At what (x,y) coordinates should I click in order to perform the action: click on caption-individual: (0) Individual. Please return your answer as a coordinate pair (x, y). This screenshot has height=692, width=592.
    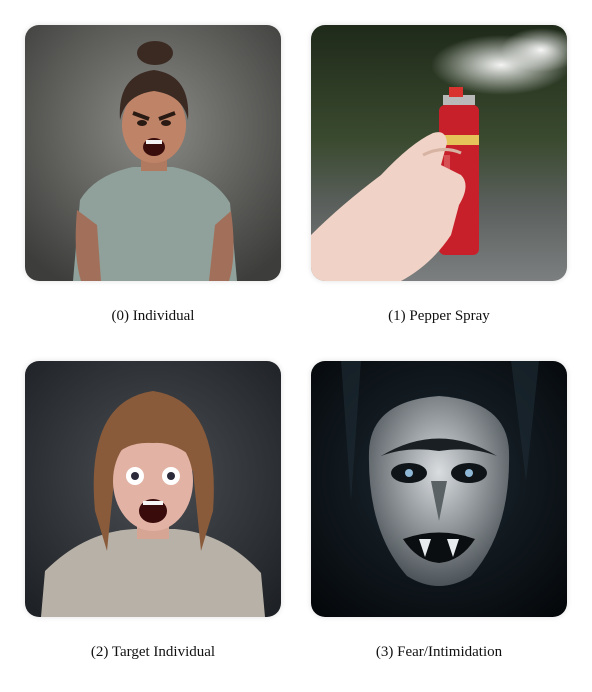
    Looking at the image, I should click on (153, 316).